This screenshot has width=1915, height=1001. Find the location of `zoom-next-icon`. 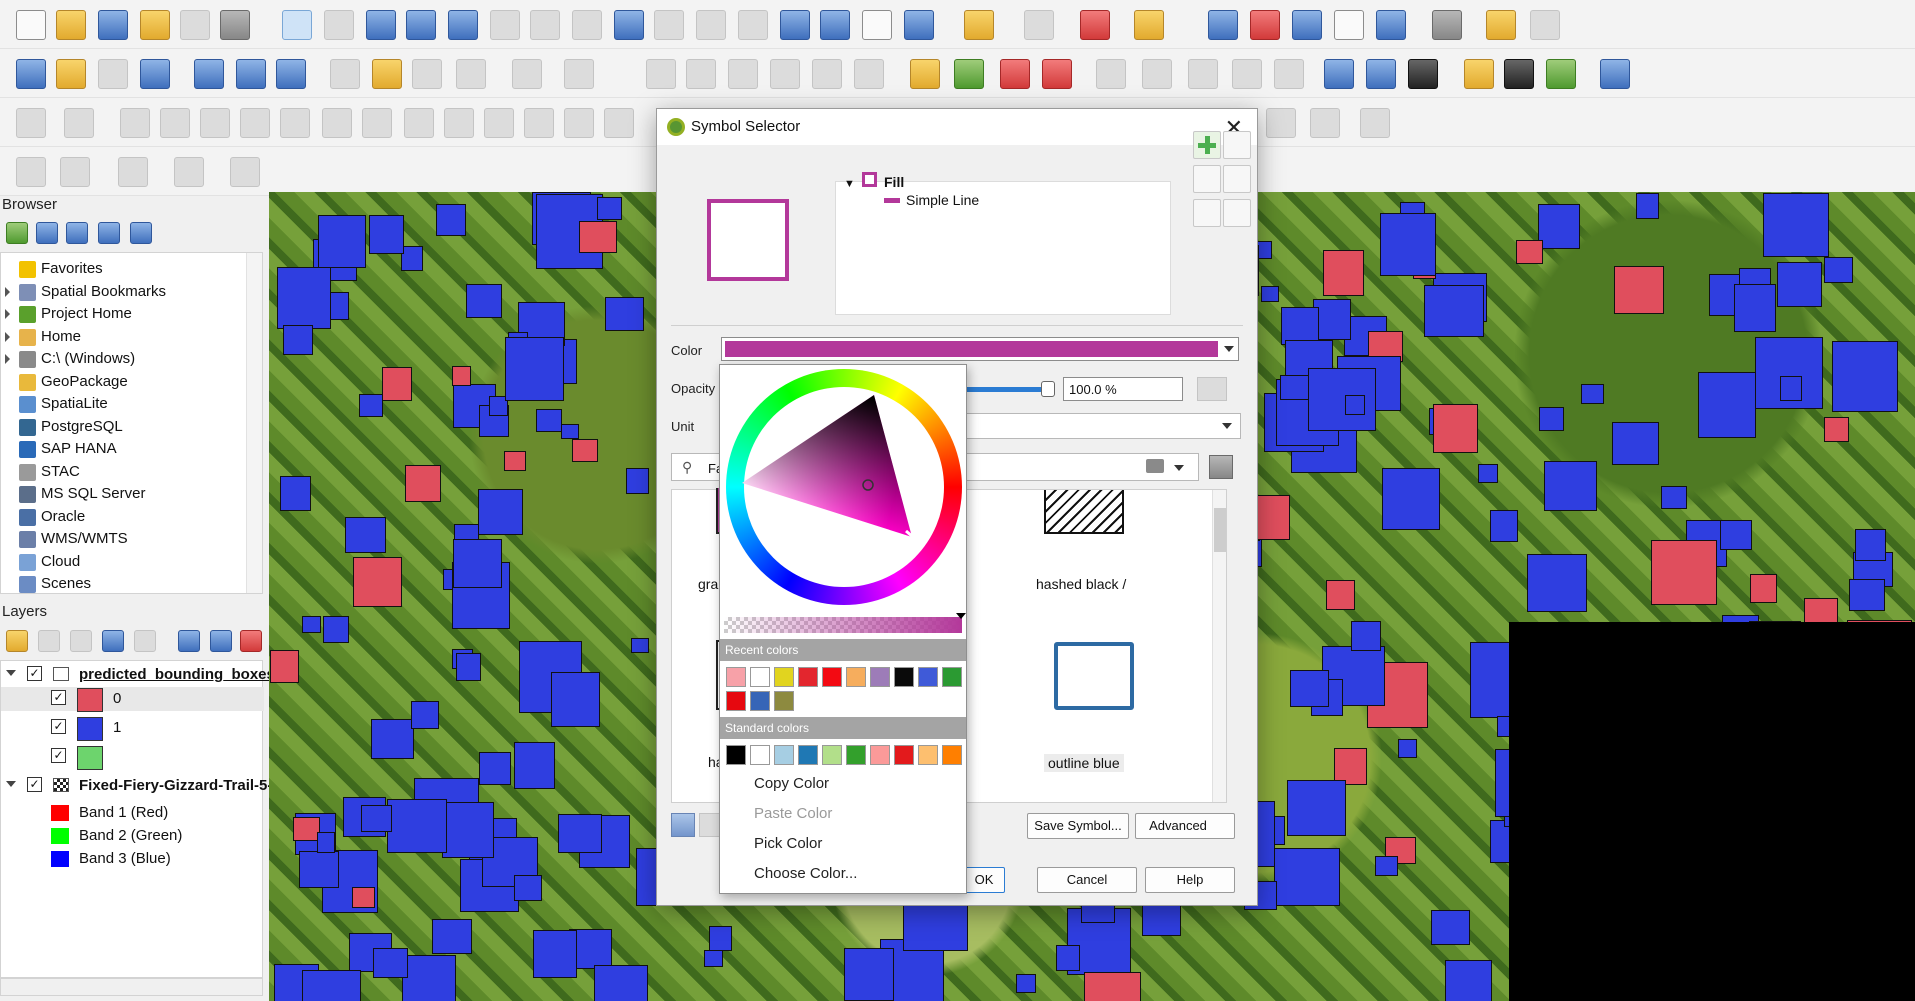

zoom-next-icon is located at coordinates (669, 25).